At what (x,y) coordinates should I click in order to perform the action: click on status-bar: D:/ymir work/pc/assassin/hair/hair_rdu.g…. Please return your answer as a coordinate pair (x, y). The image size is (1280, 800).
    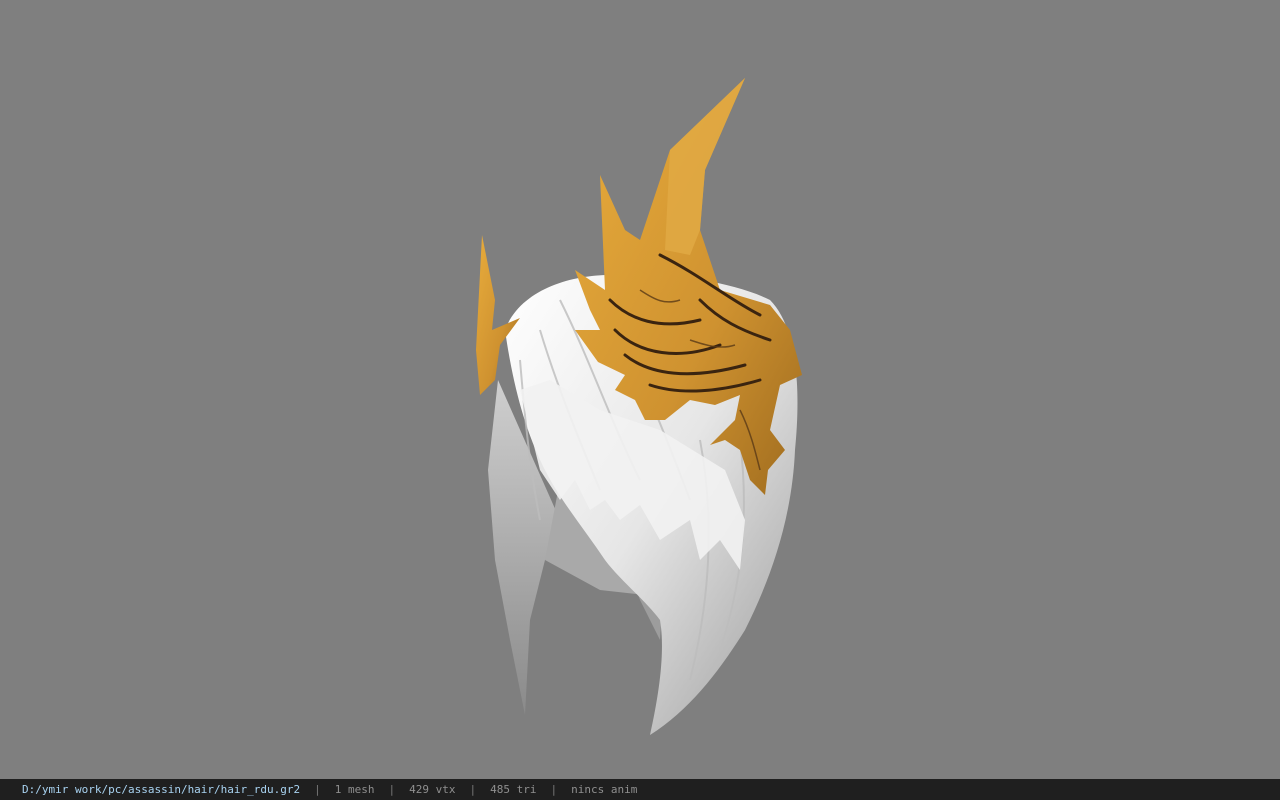
    Looking at the image, I should click on (640, 789).